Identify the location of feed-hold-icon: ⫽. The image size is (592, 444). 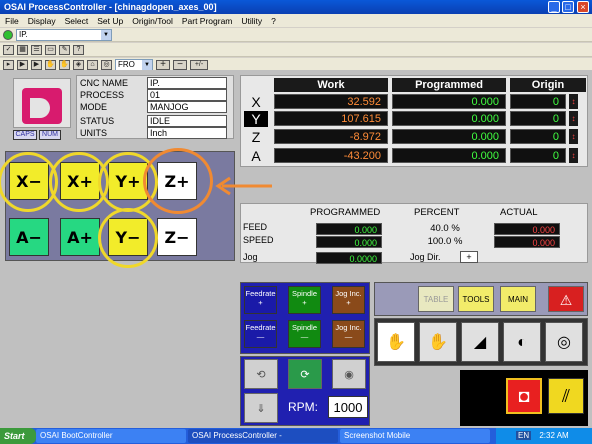
(566, 396).